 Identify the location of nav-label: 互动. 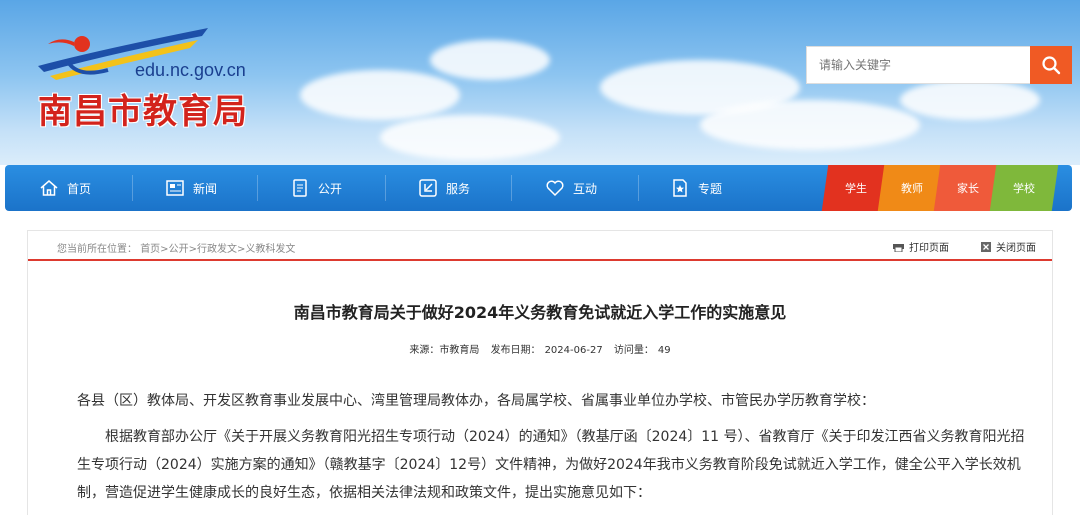
(585, 188).